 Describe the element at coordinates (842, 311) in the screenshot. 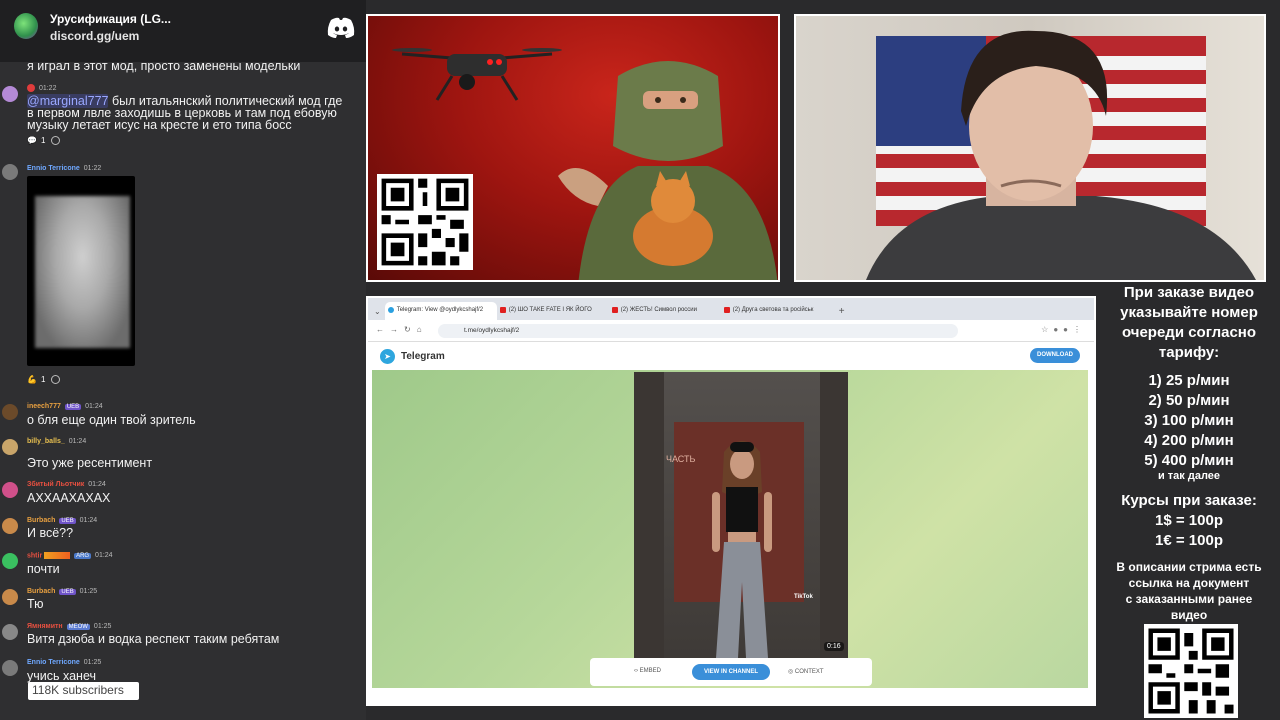

I see `new-tab-button: +` at that location.